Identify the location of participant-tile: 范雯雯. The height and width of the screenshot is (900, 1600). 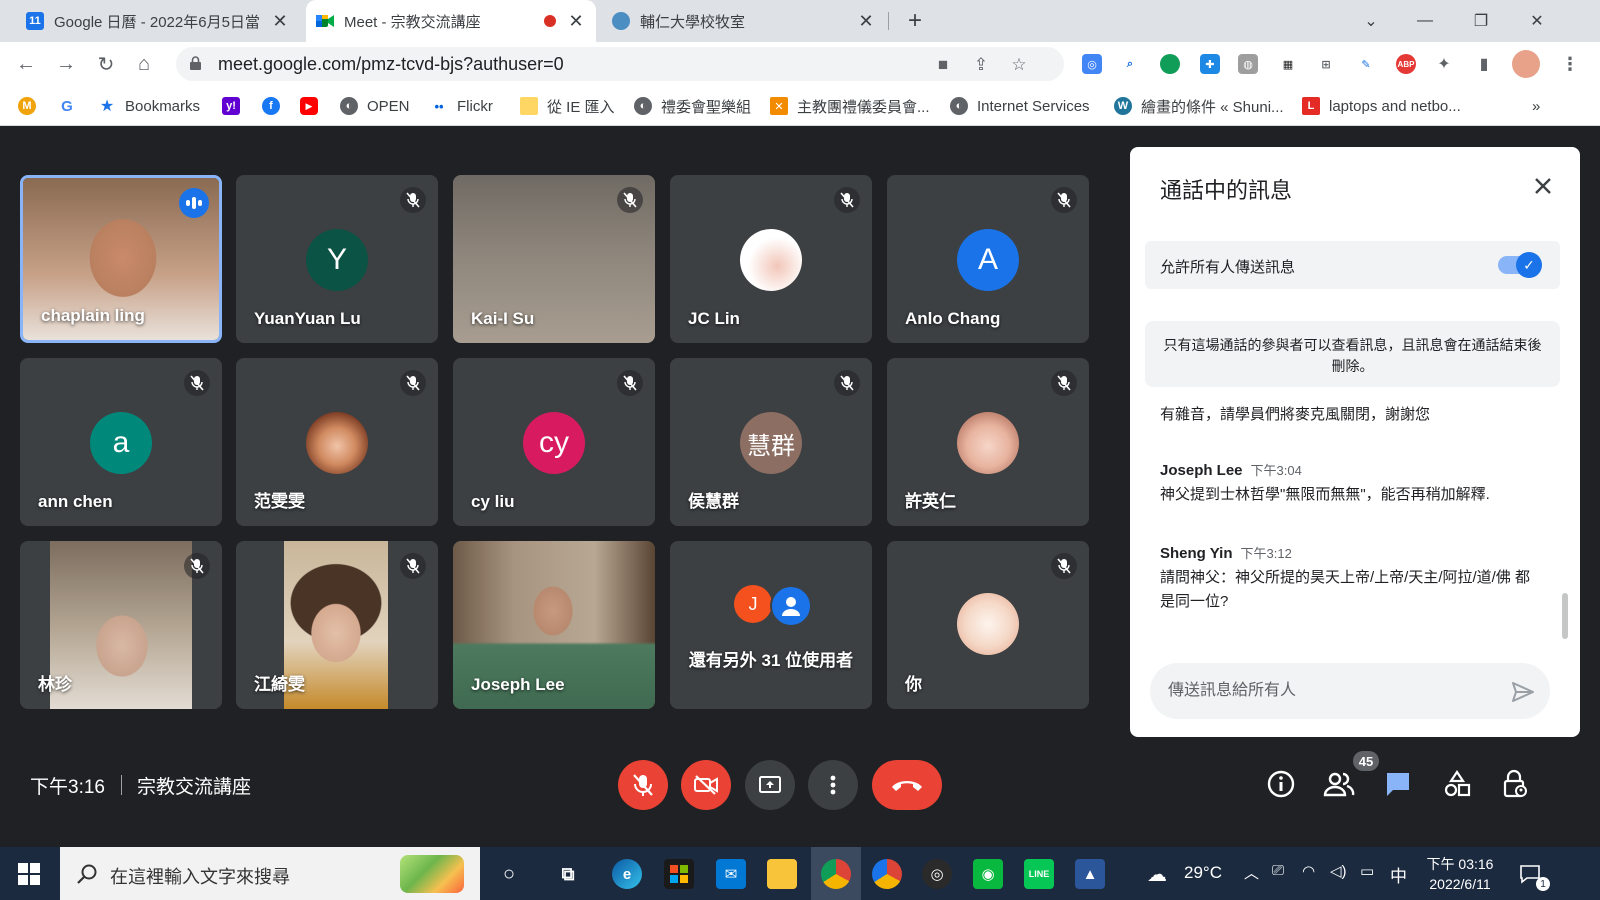
(337, 442).